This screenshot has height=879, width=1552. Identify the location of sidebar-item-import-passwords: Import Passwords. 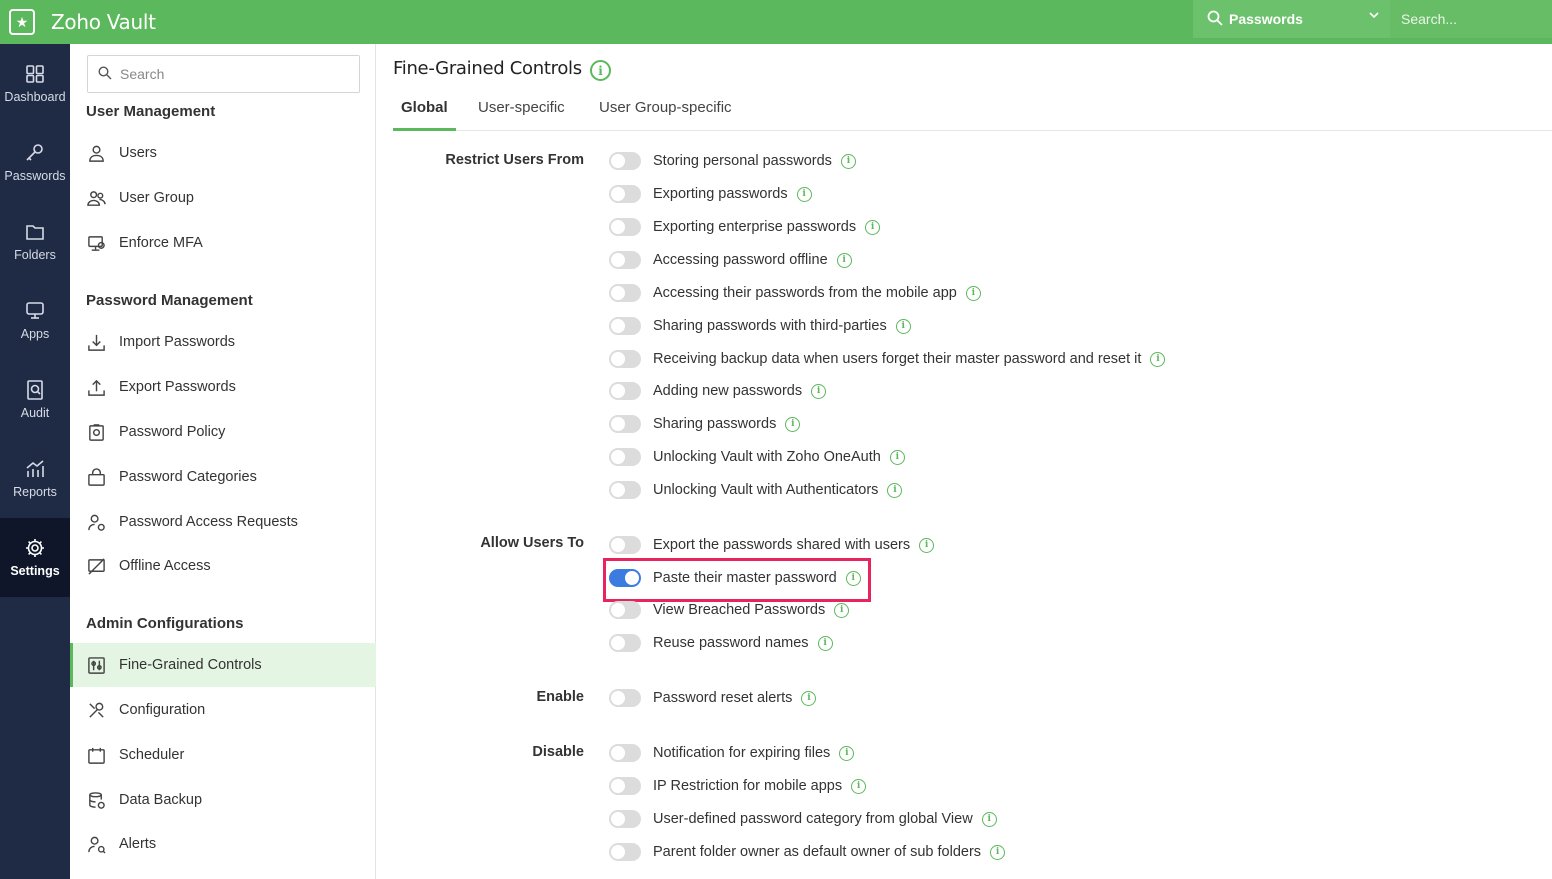
(223, 342).